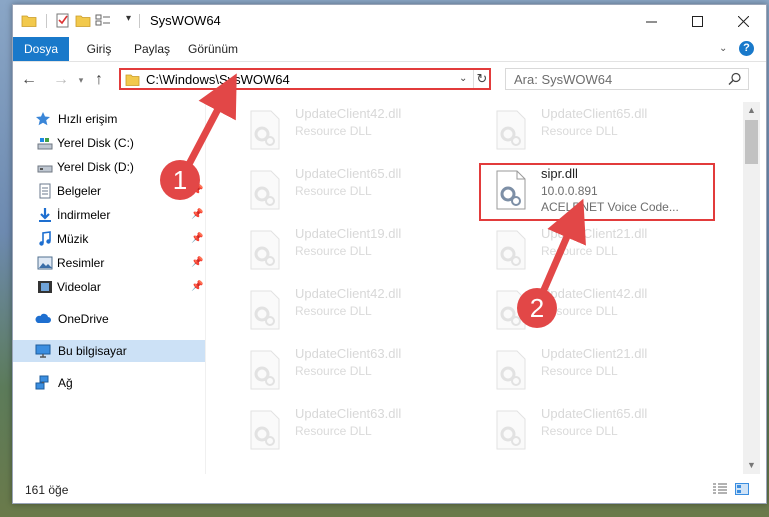  Describe the element at coordinates (348, 413) in the screenshot. I see `file-name: UpdateClient63.dll` at that location.